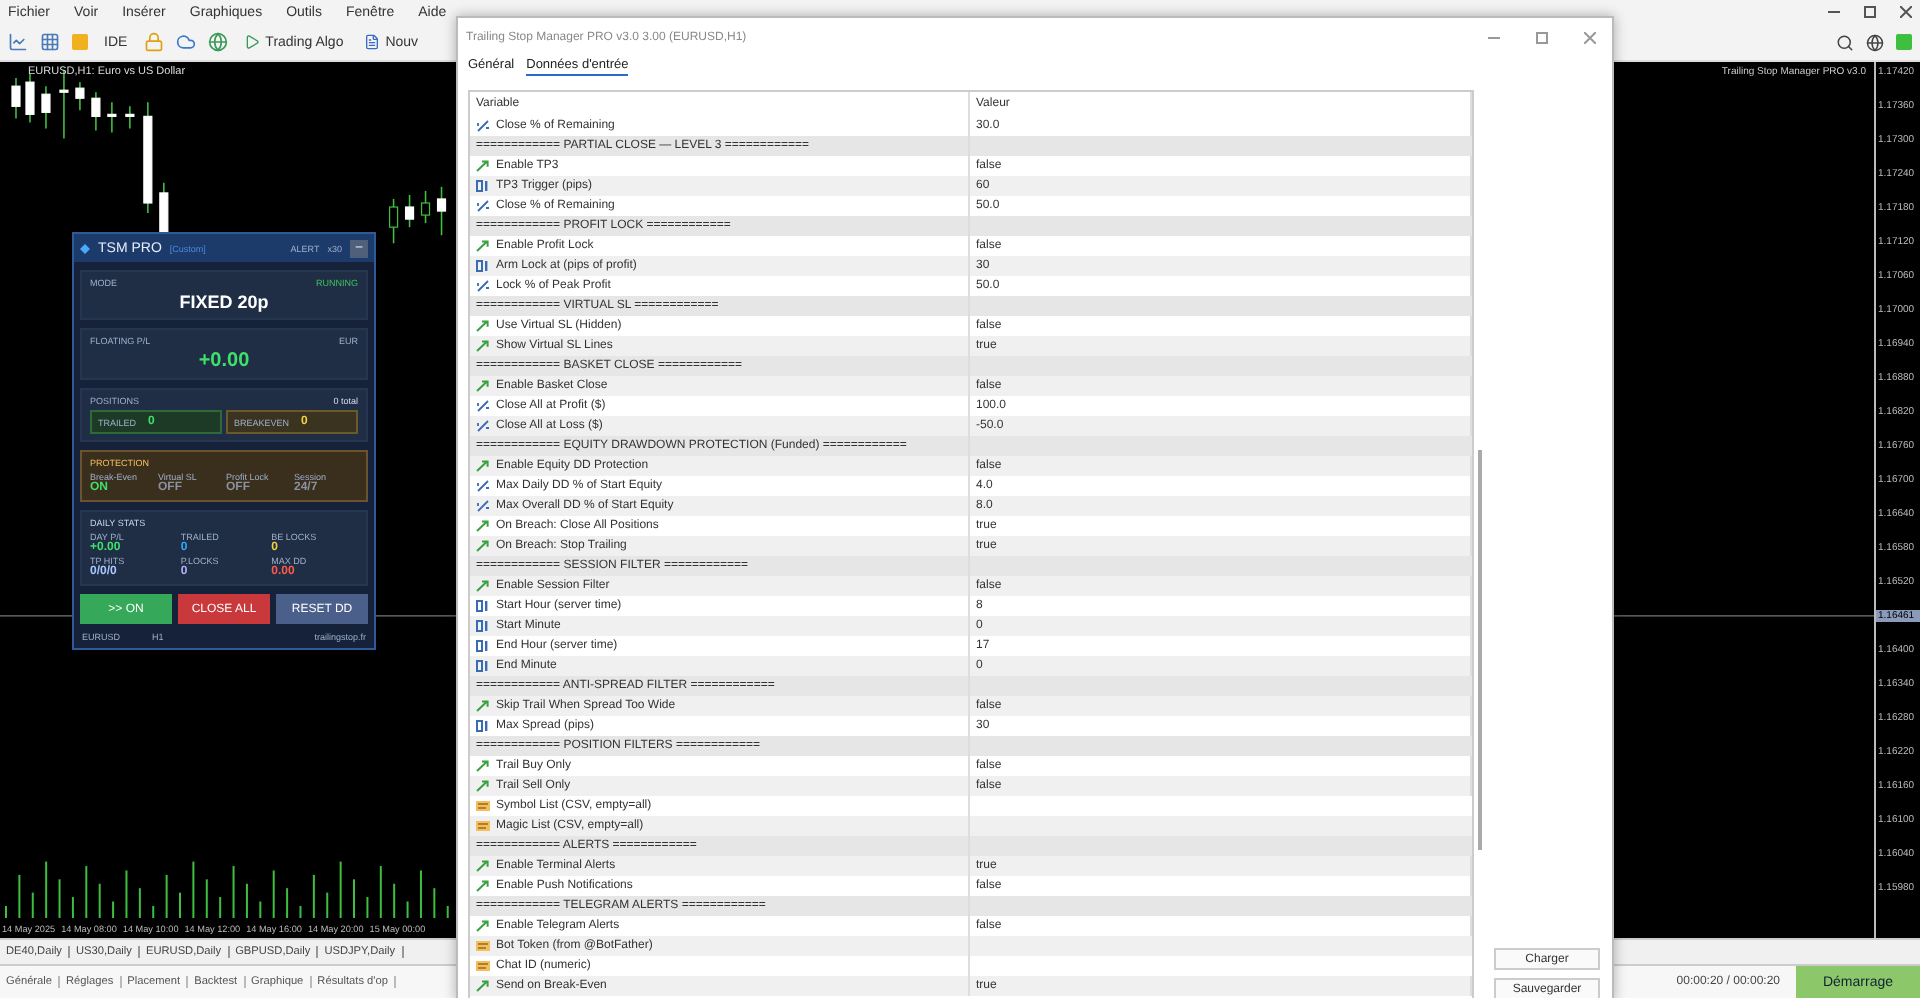 Image resolution: width=1920 pixels, height=998 pixels. Describe the element at coordinates (251, 42) in the screenshot. I see `play-icon` at that location.